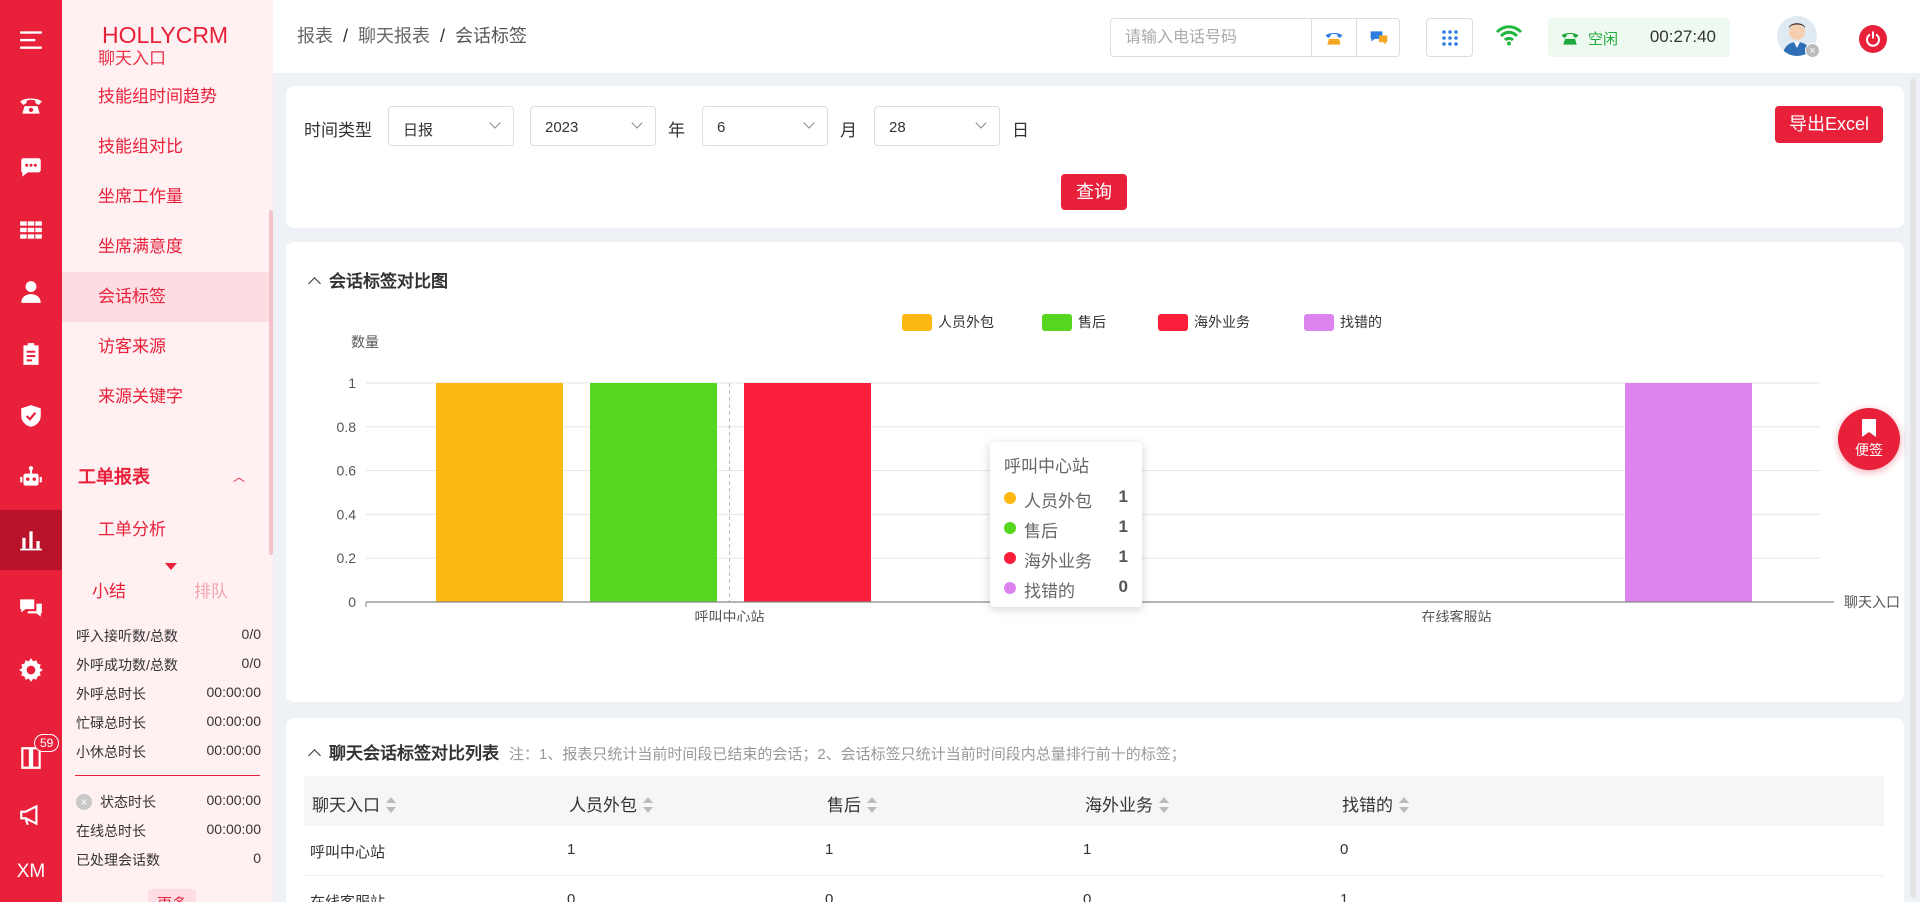 This screenshot has width=1920, height=902. Describe the element at coordinates (1094, 851) in the screenshot. I see `table-row: 呼叫中心站 1 1 1 0` at that location.